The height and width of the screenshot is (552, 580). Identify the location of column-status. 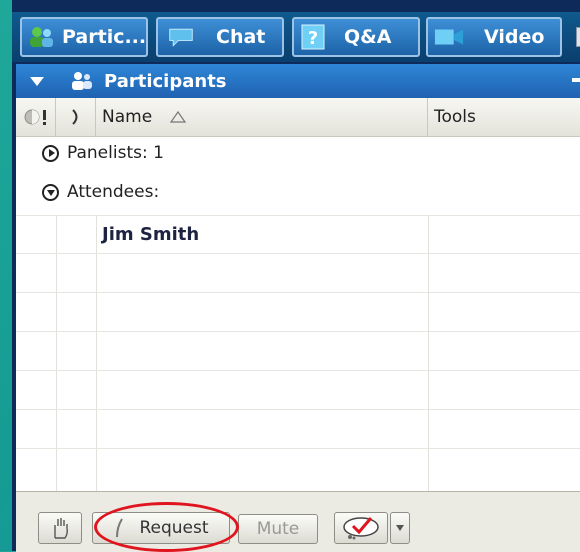
(36, 117).